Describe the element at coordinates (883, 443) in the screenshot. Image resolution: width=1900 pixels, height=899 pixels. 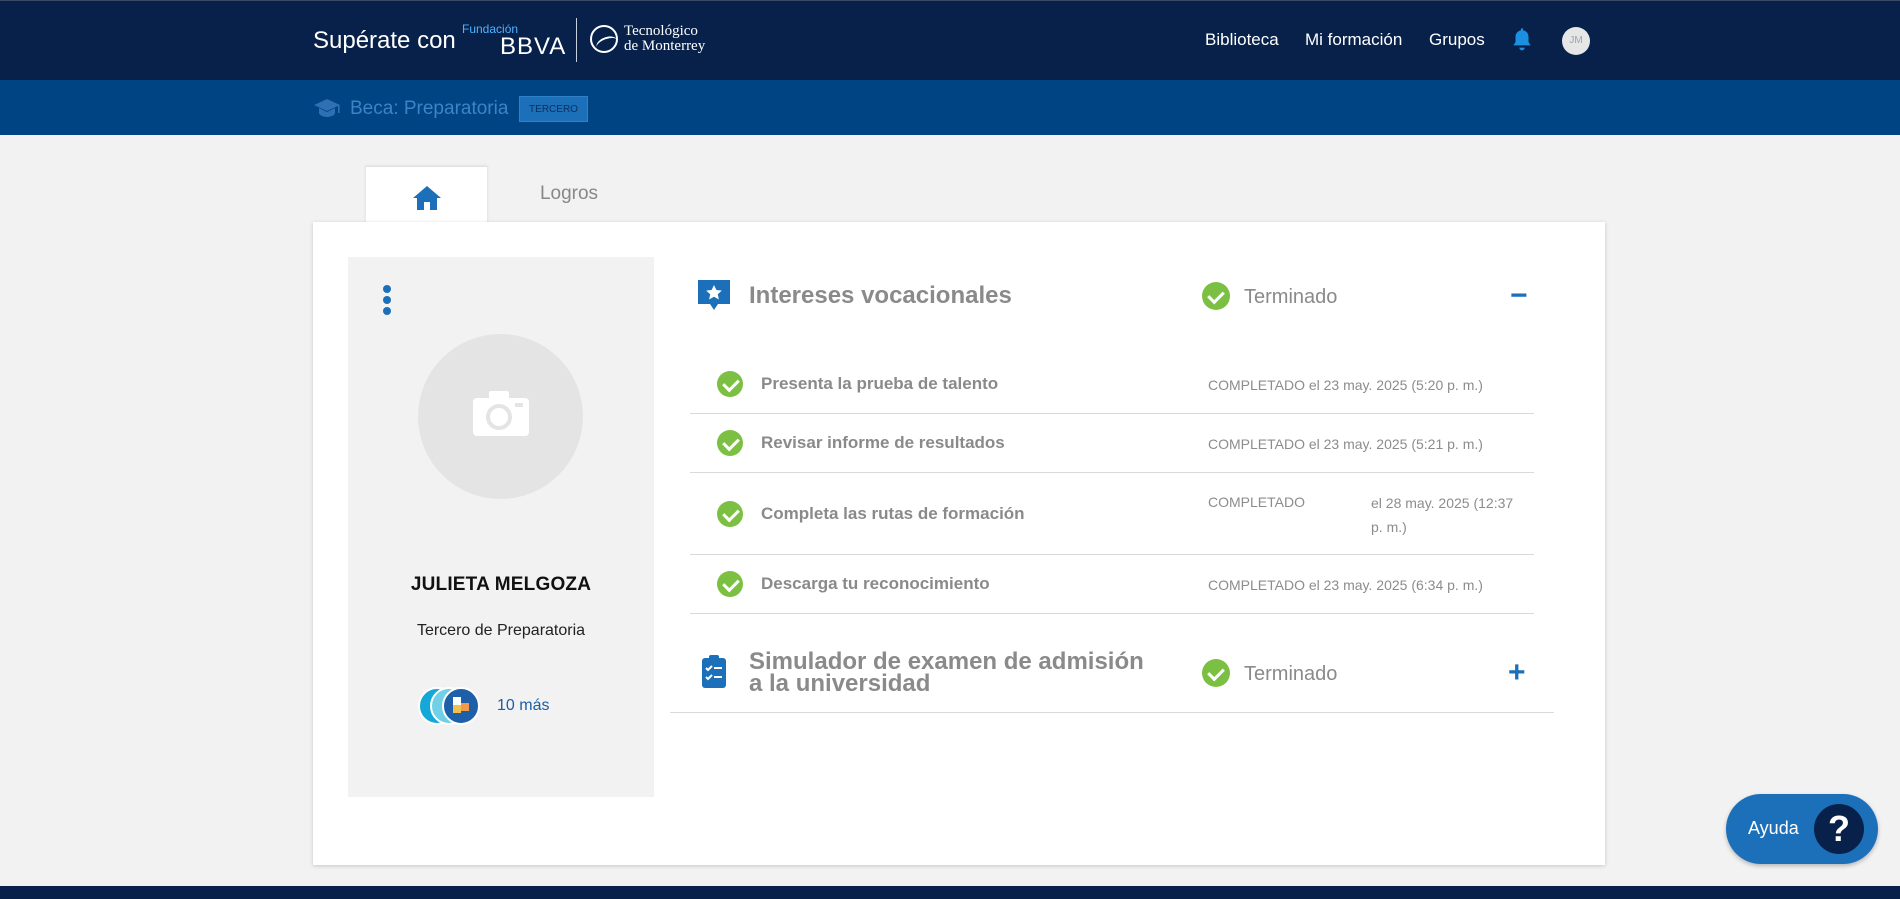
I see `task-title: Revisar informe de resultados` at that location.